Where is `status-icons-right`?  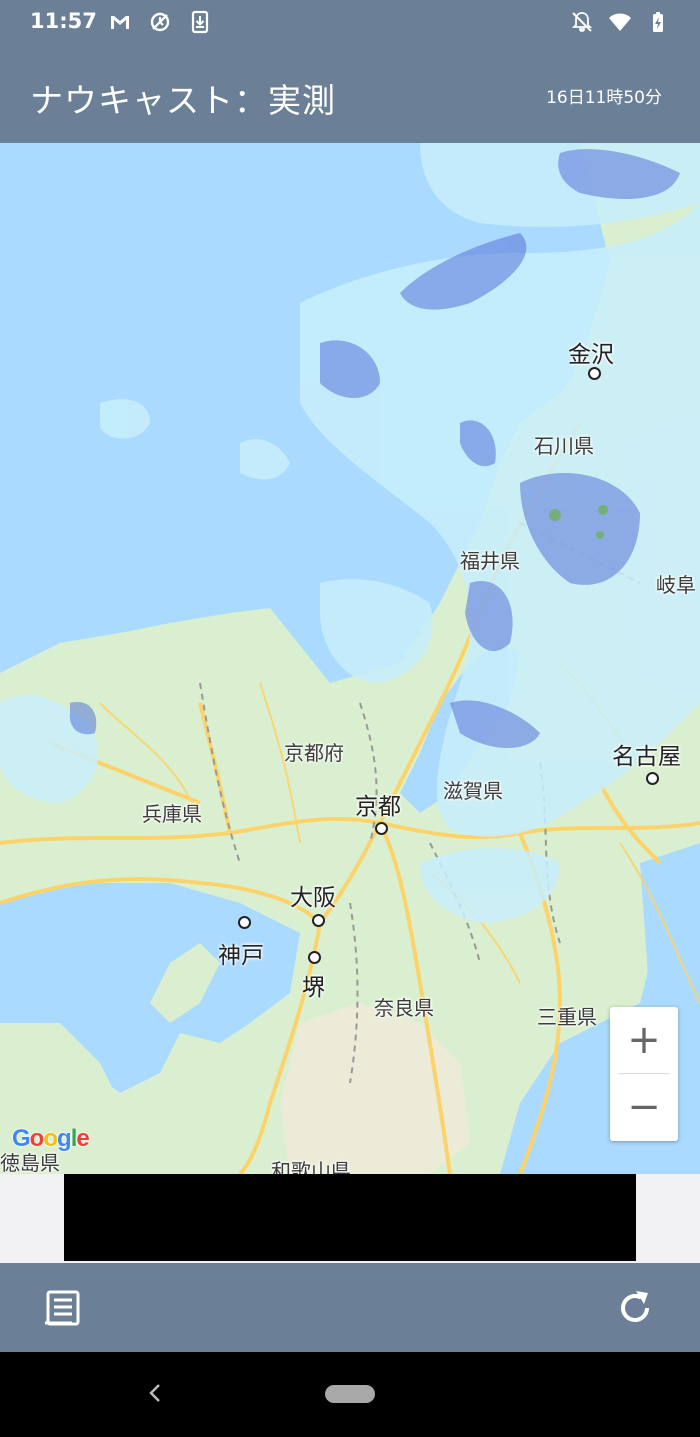
status-icons-right is located at coordinates (620, 22).